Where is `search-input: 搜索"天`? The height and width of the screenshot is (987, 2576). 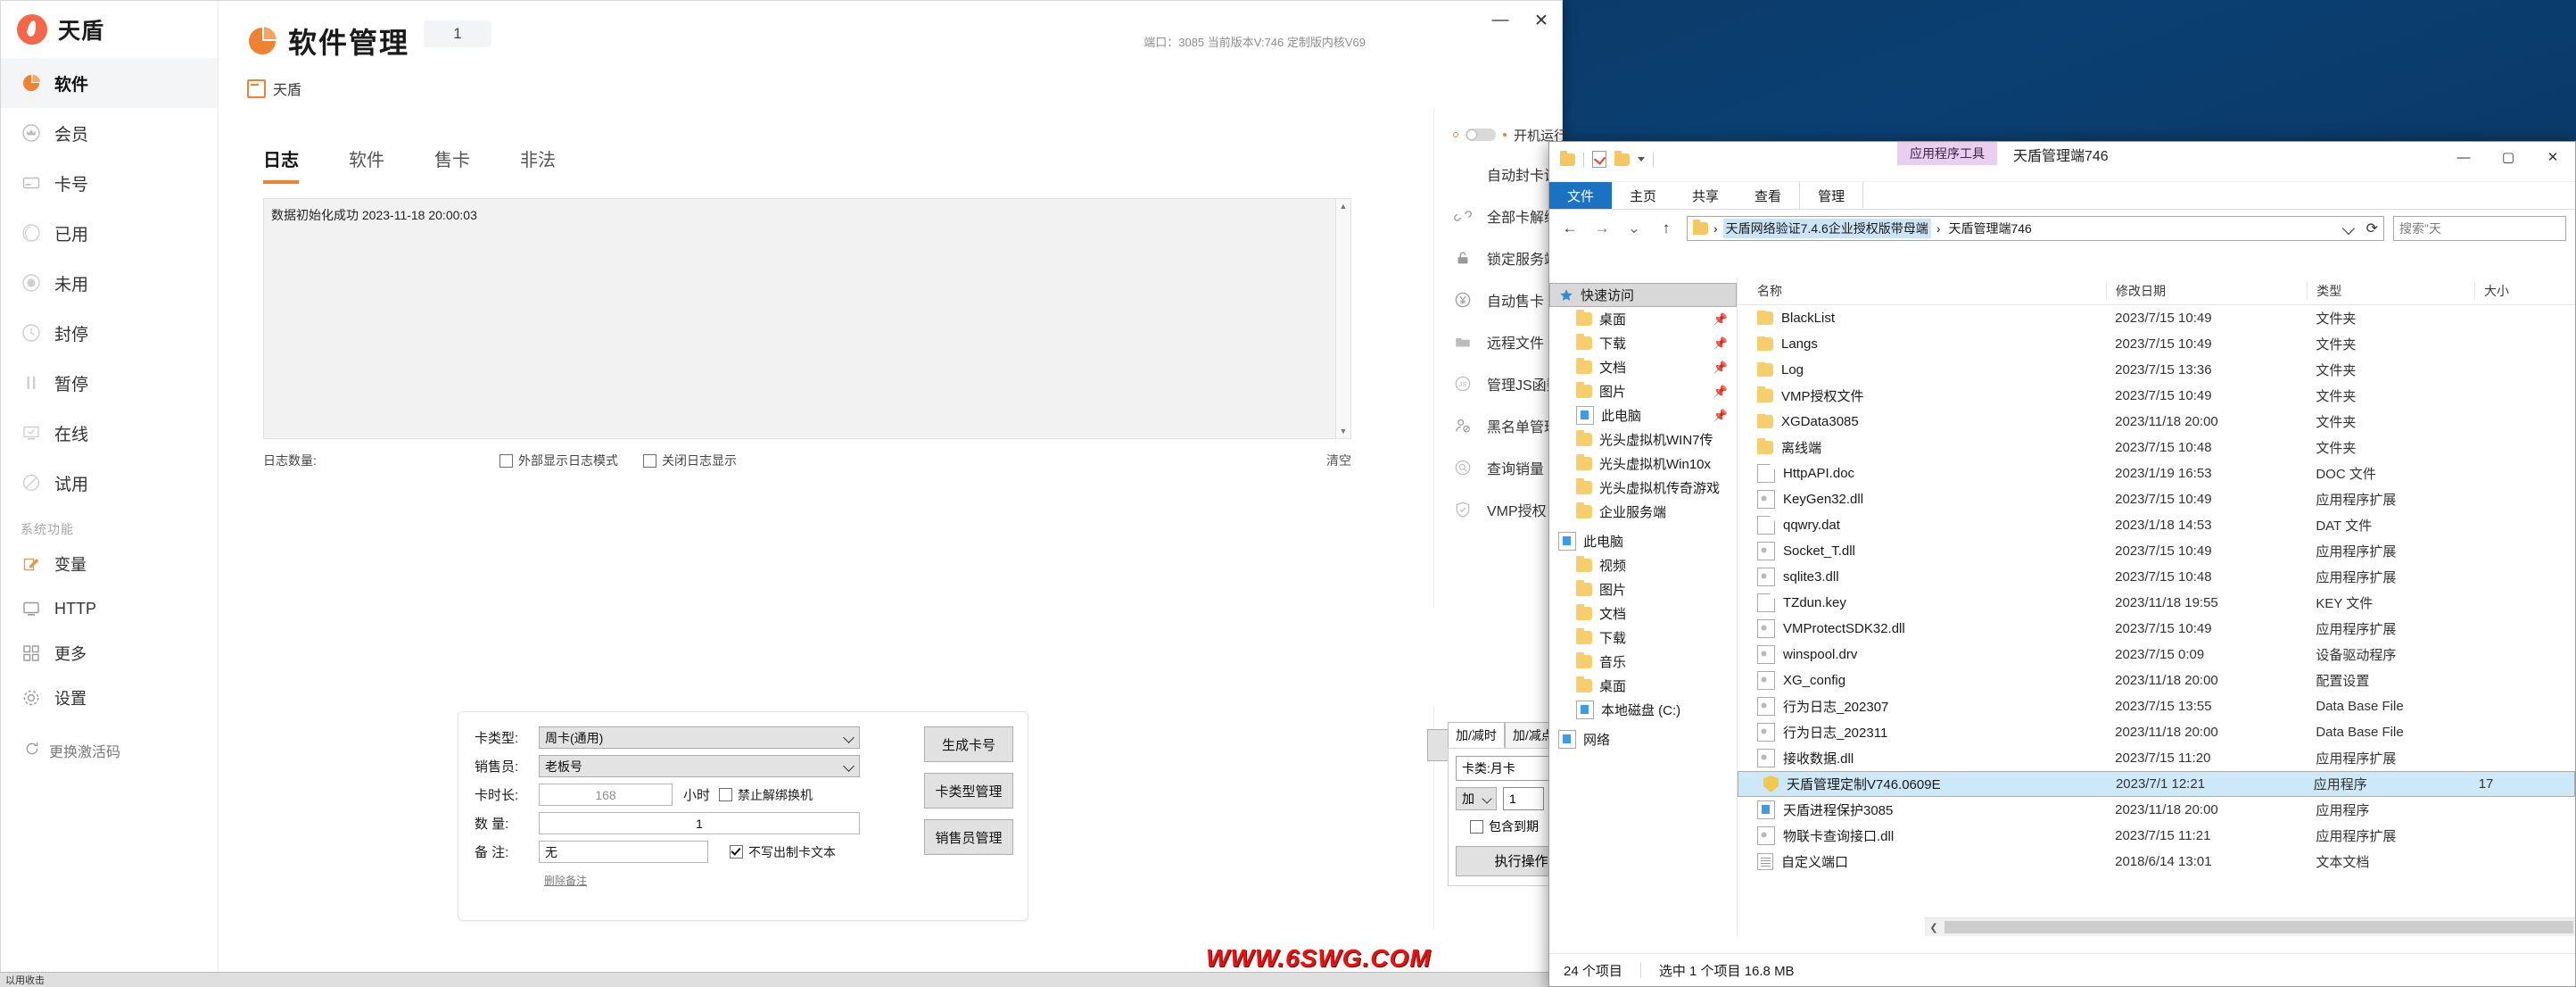
search-input: 搜索"天 is located at coordinates (2479, 229).